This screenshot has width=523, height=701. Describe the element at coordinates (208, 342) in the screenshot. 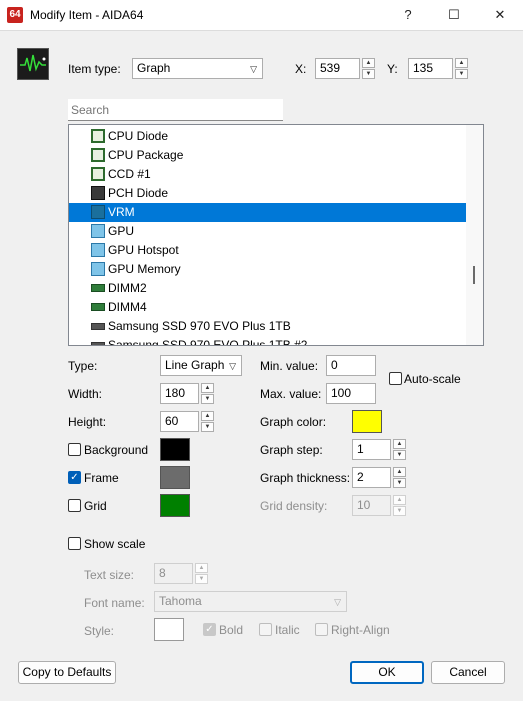

I see `list-item-label: Samsung SSD 970 EVO Plus 1TB #2` at that location.